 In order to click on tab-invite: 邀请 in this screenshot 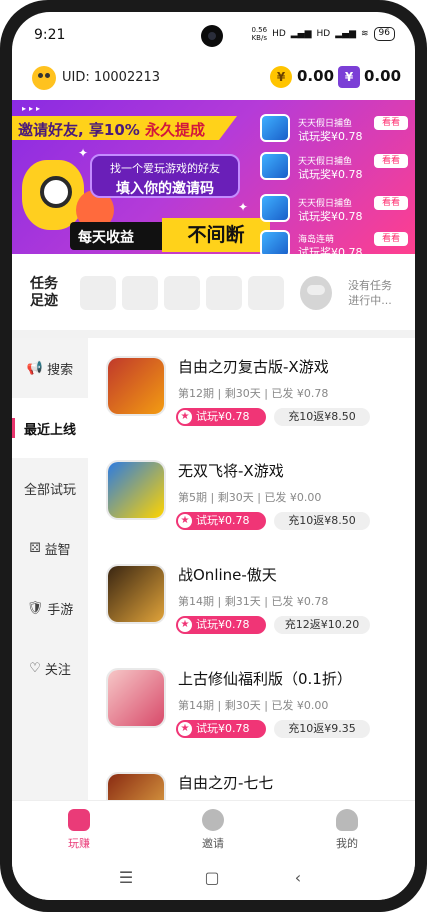, I will do `click(213, 829)`.